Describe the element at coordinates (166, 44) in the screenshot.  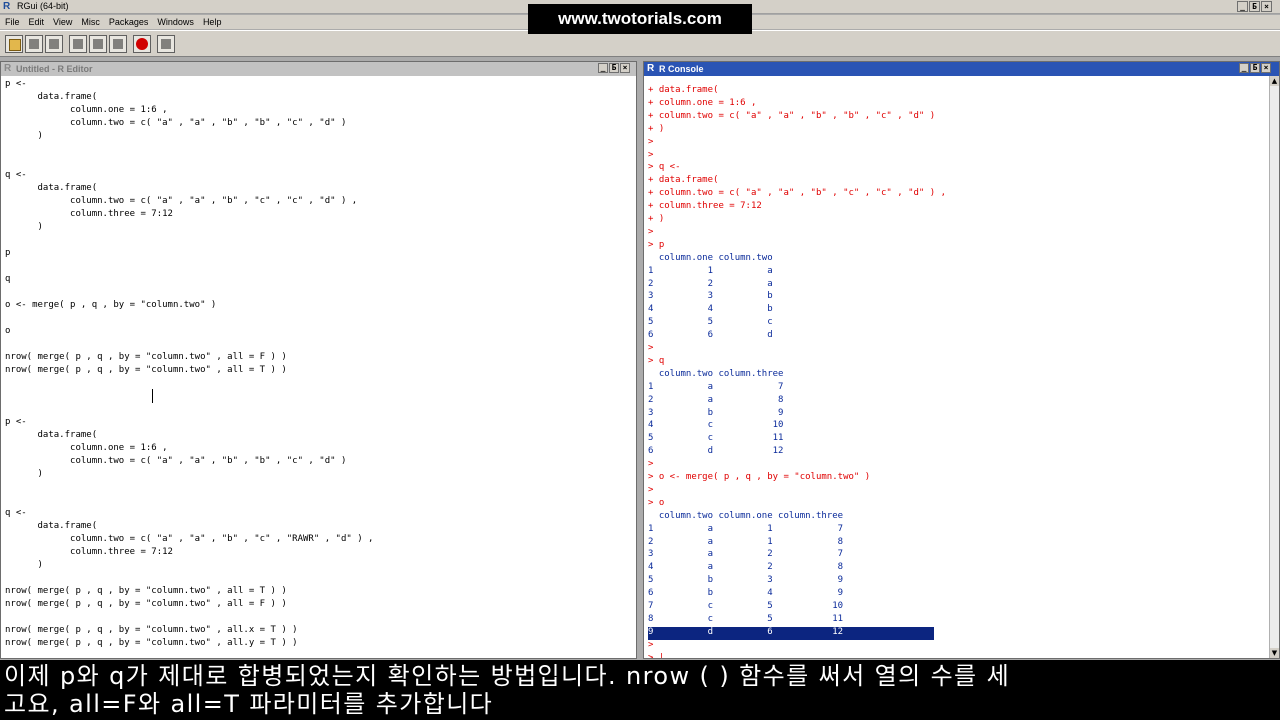
I see `print-button` at that location.